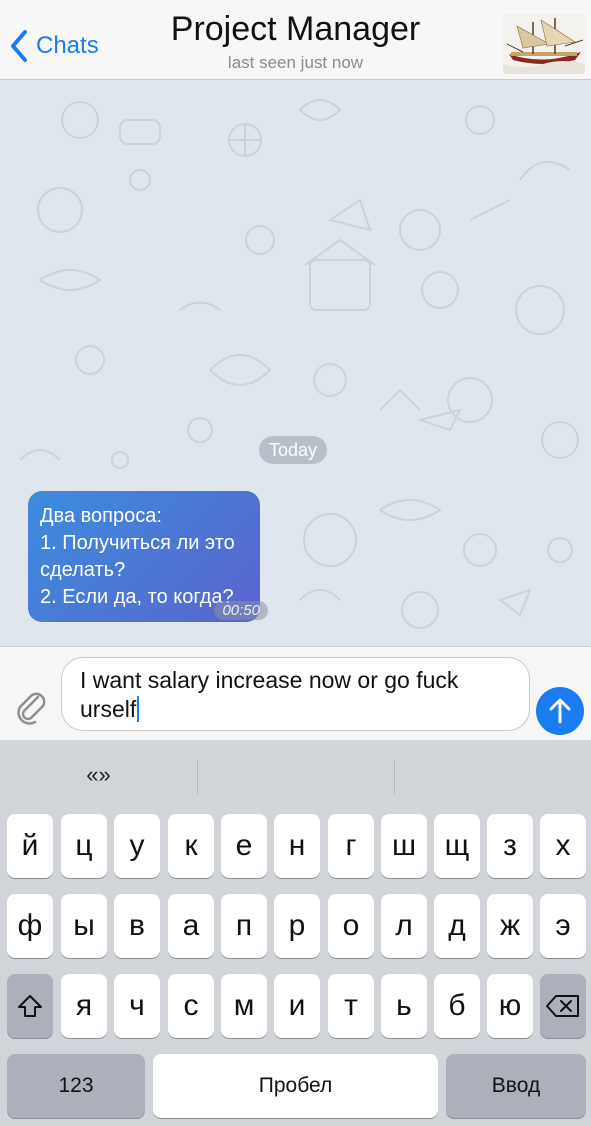 The image size is (591, 1126). What do you see at coordinates (191, 1006) in the screenshot?
I see `key: с` at bounding box center [191, 1006].